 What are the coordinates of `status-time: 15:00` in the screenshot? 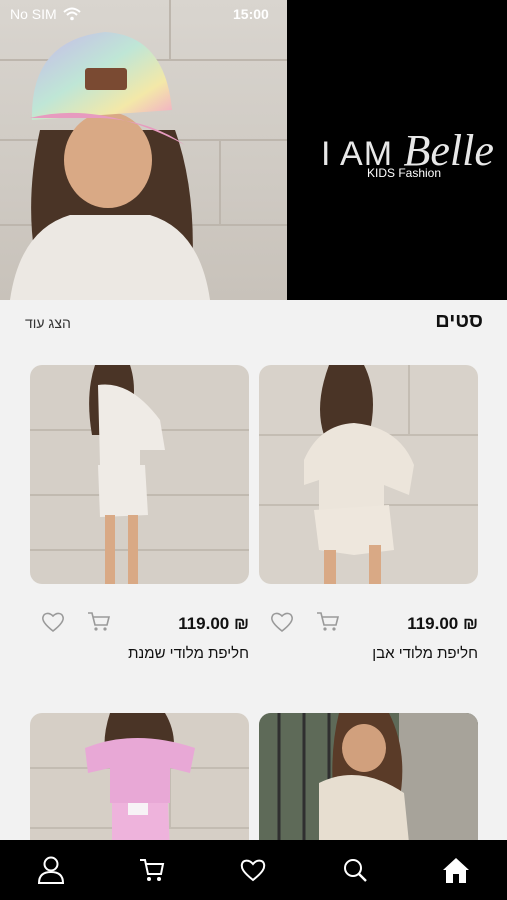 It's located at (251, 14).